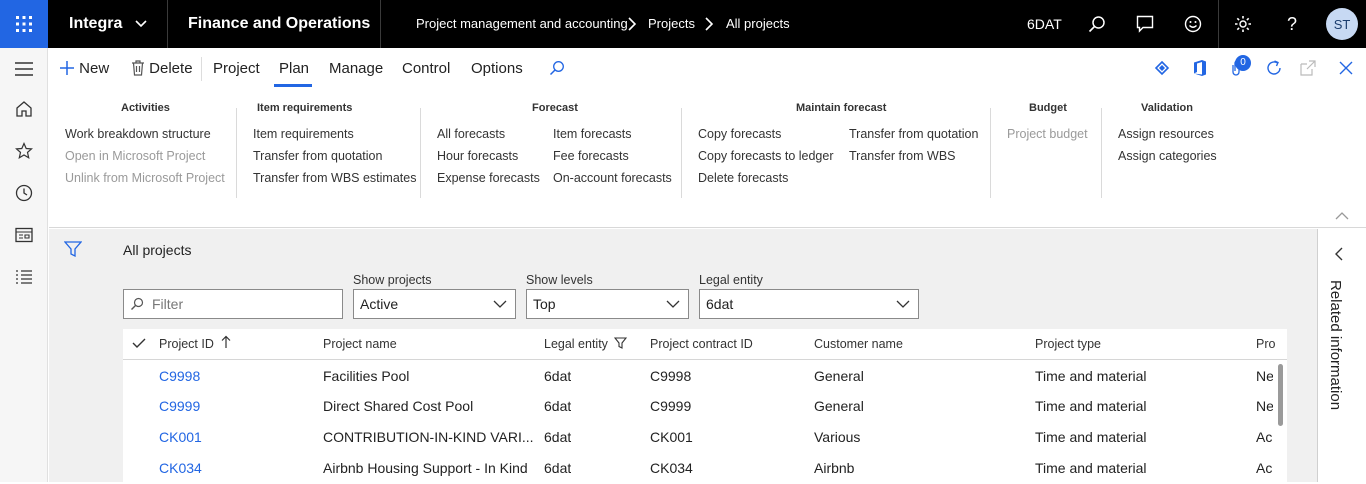  What do you see at coordinates (180, 468) in the screenshot?
I see `project-id-link: CK034` at bounding box center [180, 468].